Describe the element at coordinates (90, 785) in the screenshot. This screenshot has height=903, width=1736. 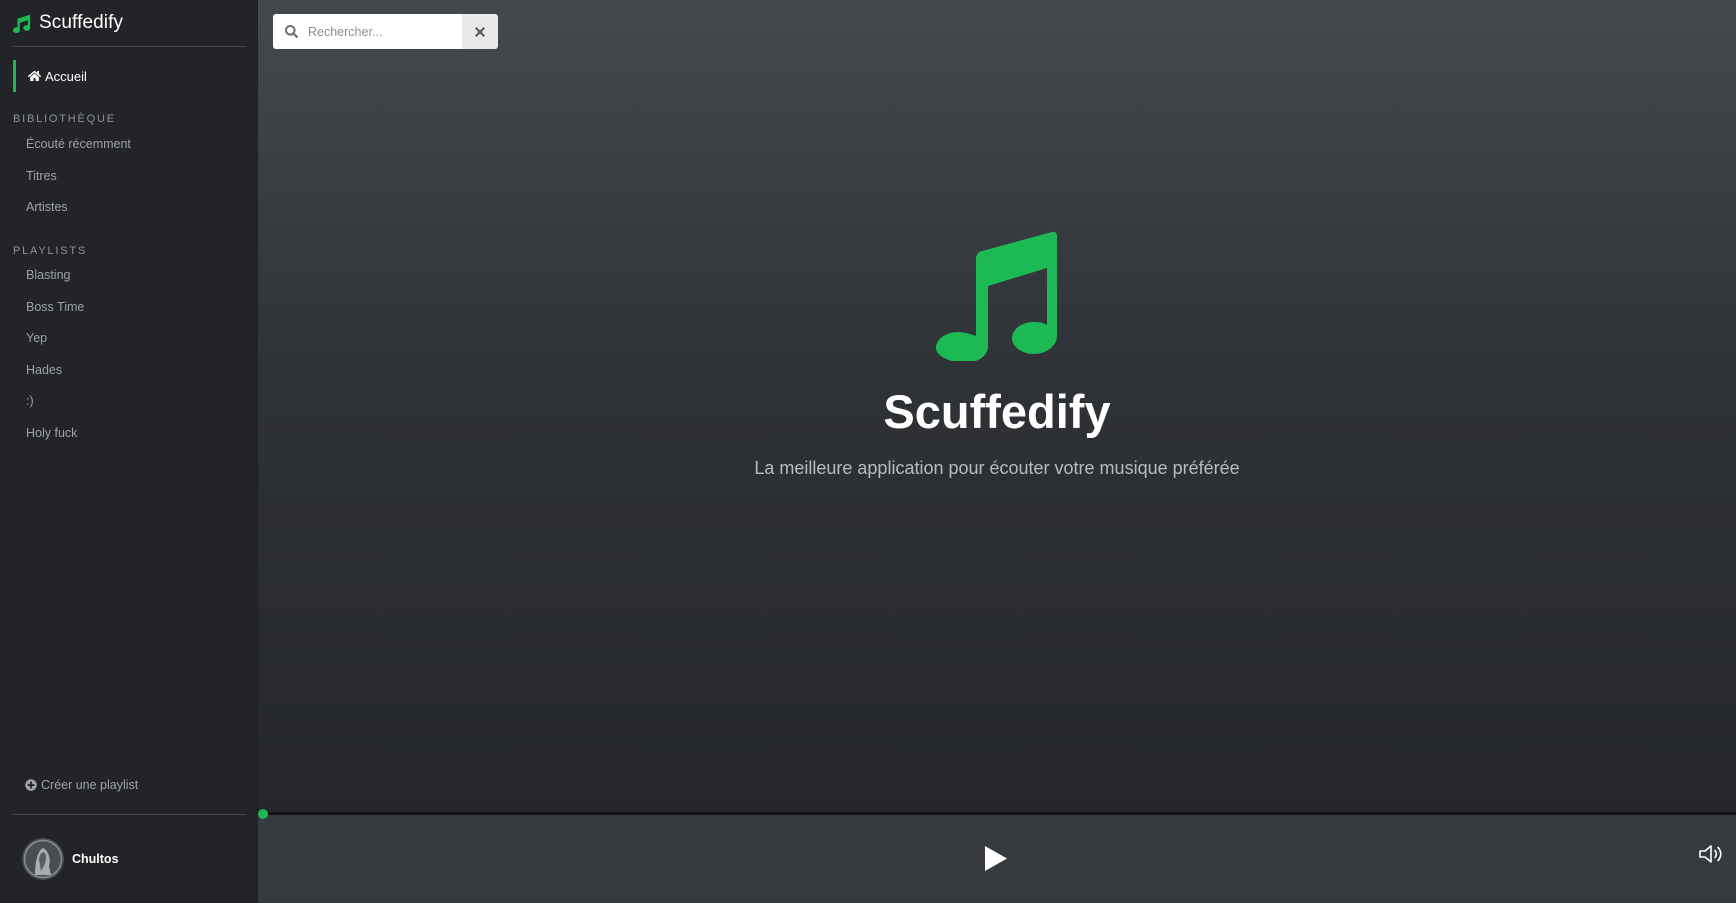
I see `create-playlist-label: Créer une playlist` at that location.